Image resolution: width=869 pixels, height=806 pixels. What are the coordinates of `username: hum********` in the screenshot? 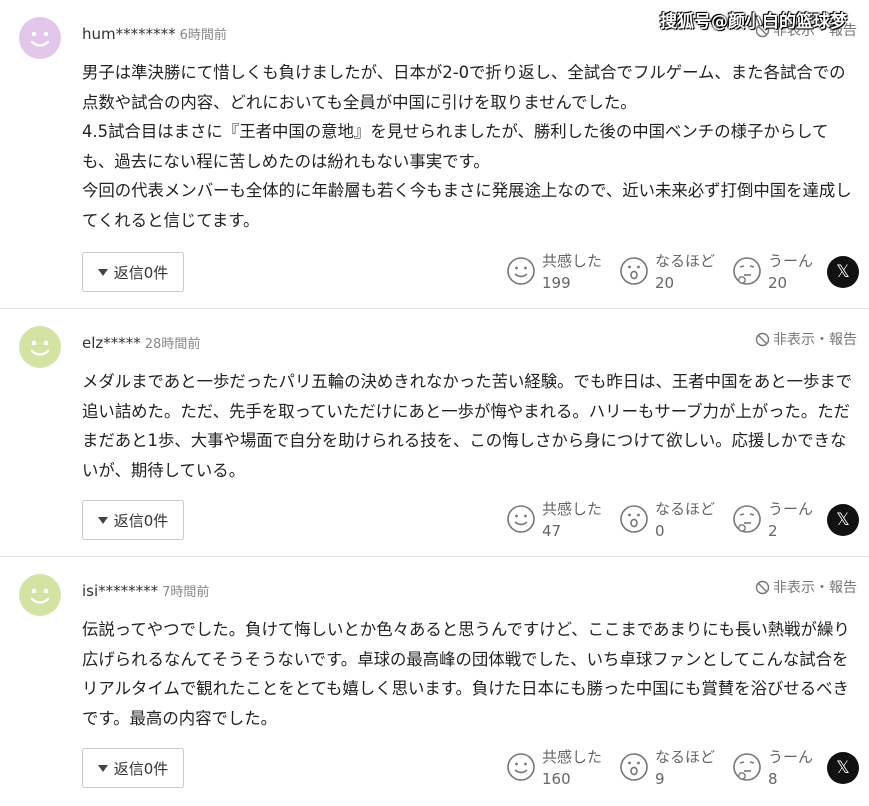 It's located at (129, 34).